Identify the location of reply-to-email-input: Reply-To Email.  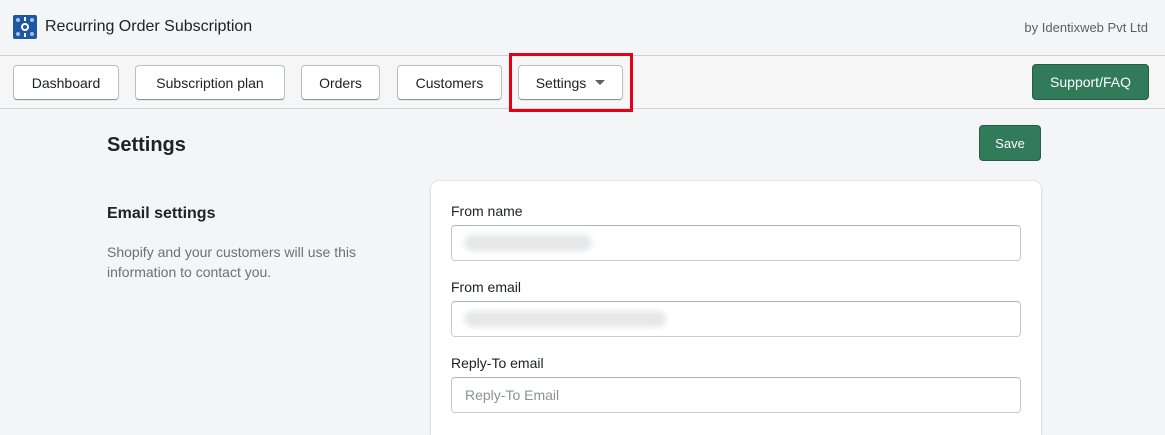
(736, 395).